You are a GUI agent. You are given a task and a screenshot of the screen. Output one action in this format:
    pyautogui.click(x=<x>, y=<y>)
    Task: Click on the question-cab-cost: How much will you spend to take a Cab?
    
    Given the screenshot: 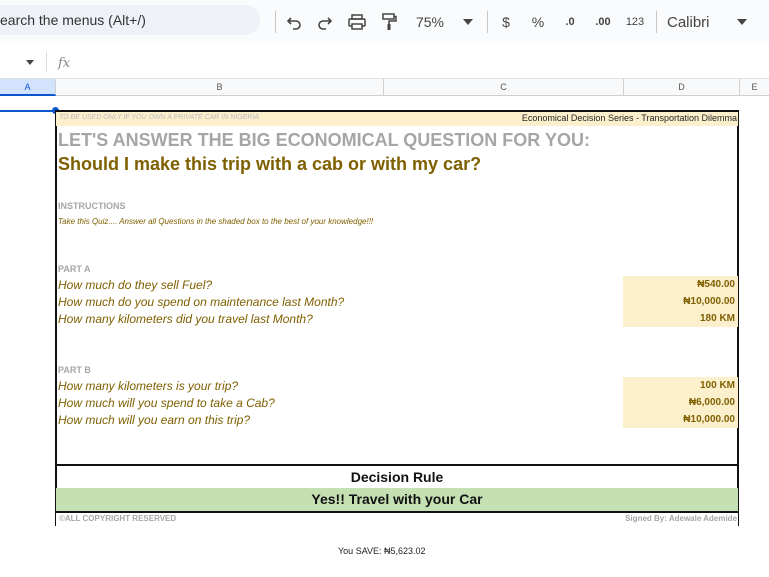 What is the action you would take?
    pyautogui.click(x=166, y=403)
    